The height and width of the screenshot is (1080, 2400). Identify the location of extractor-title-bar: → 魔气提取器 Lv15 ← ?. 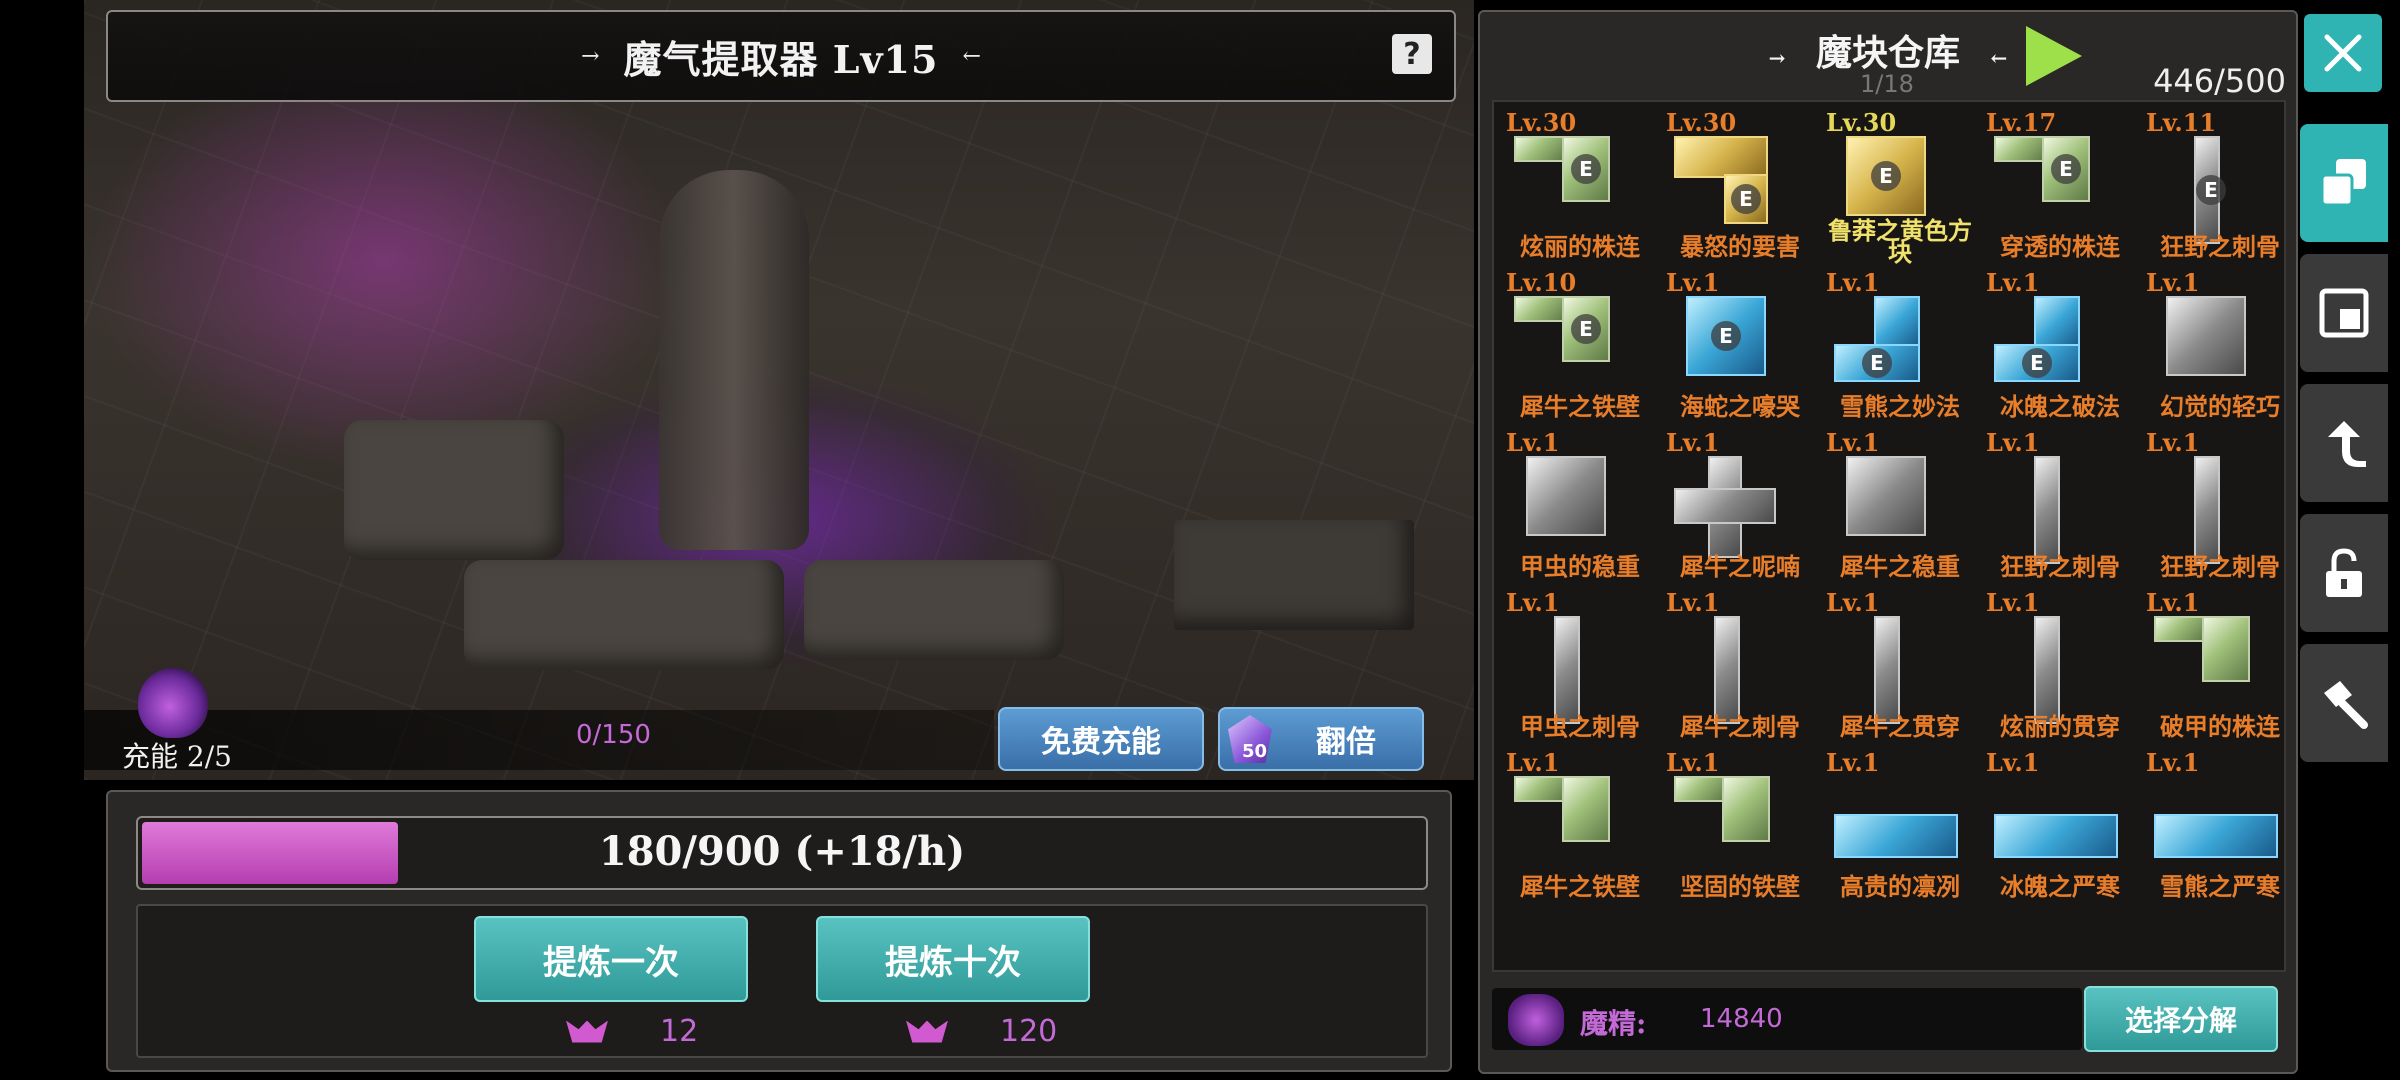
(781, 56).